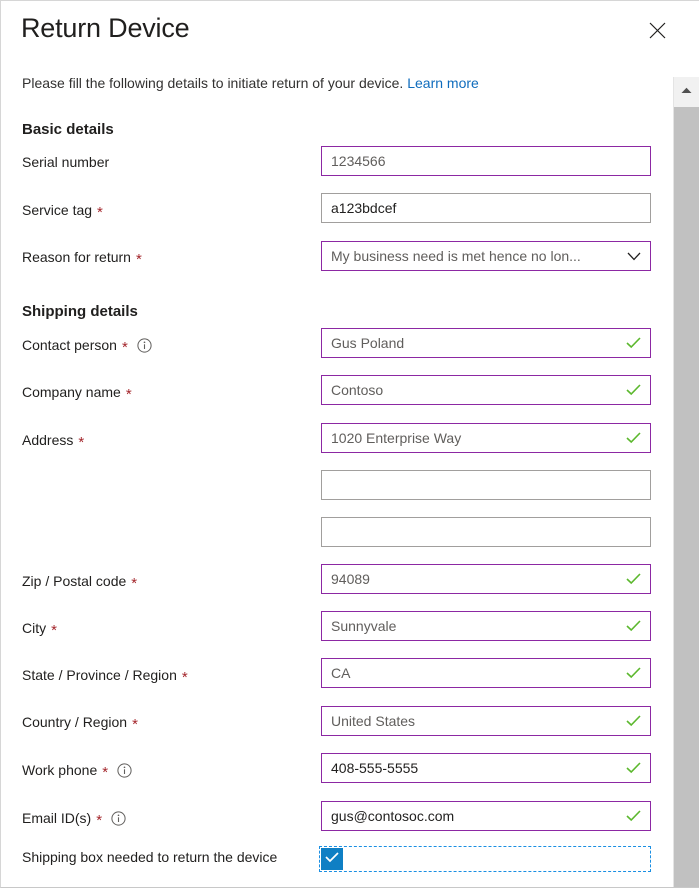 Image resolution: width=699 pixels, height=888 pixels. I want to click on label-contact-person: Contact person *, so click(87, 345).